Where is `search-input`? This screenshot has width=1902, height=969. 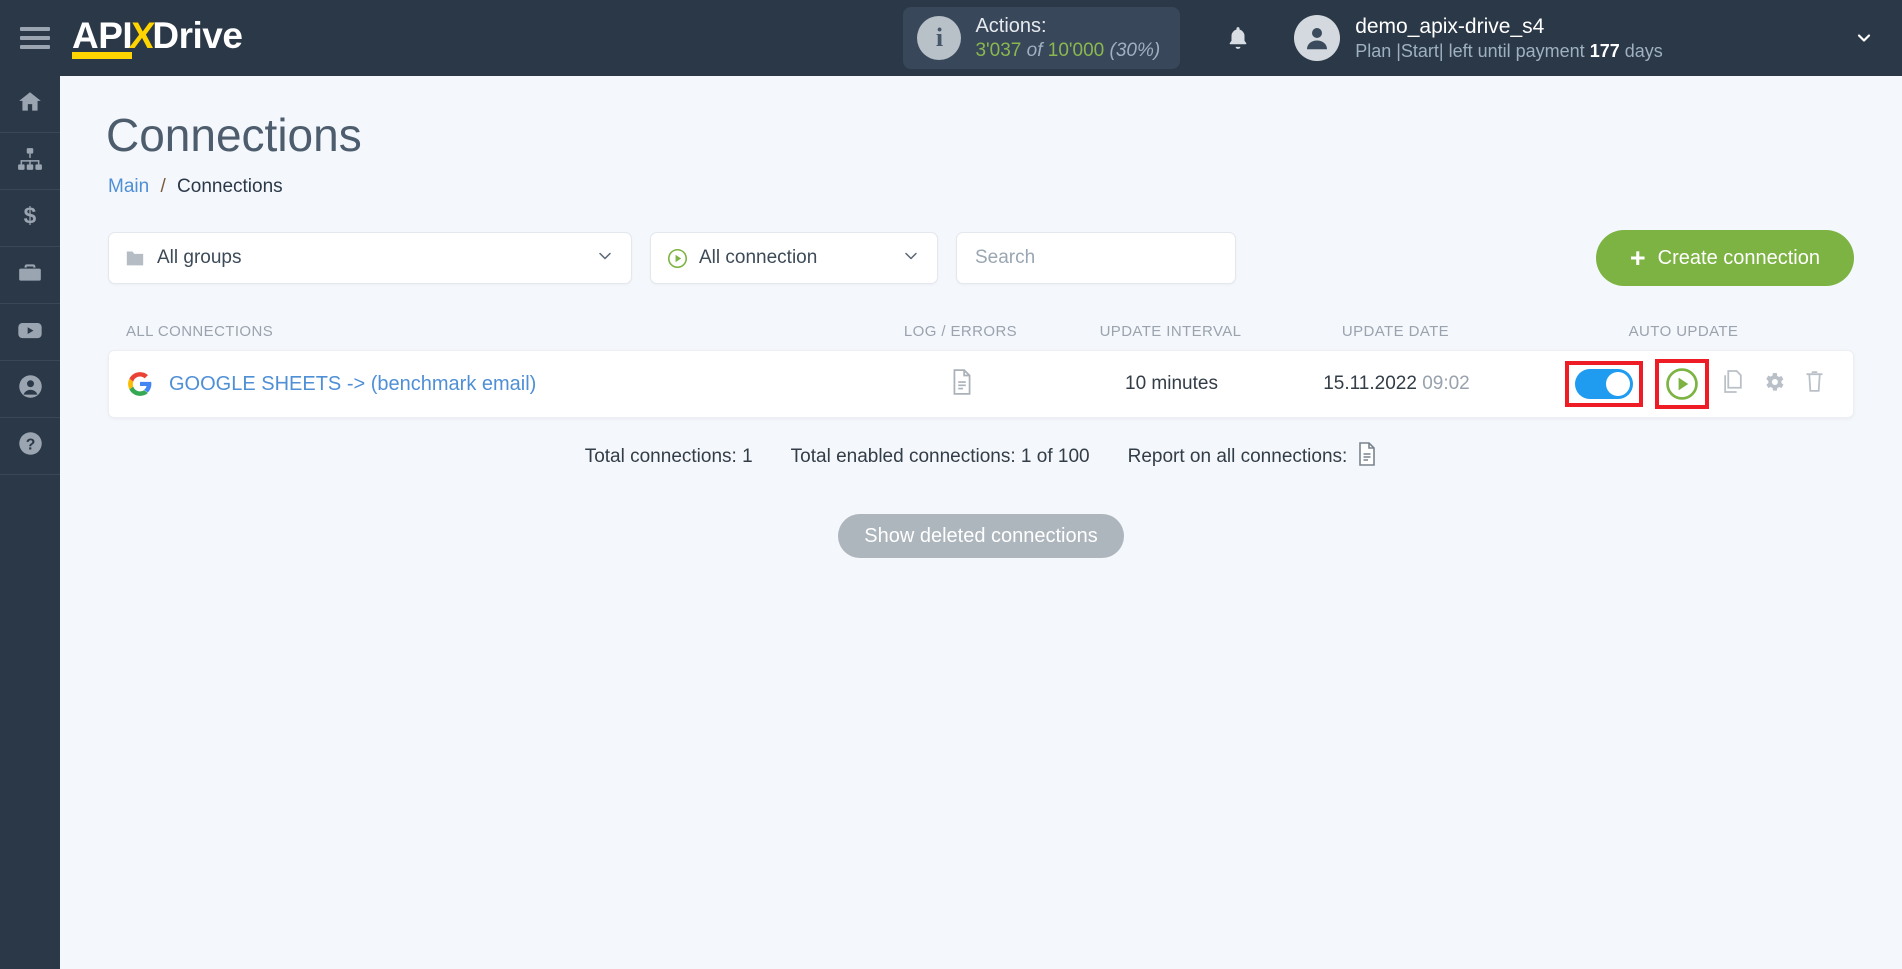 search-input is located at coordinates (1096, 258).